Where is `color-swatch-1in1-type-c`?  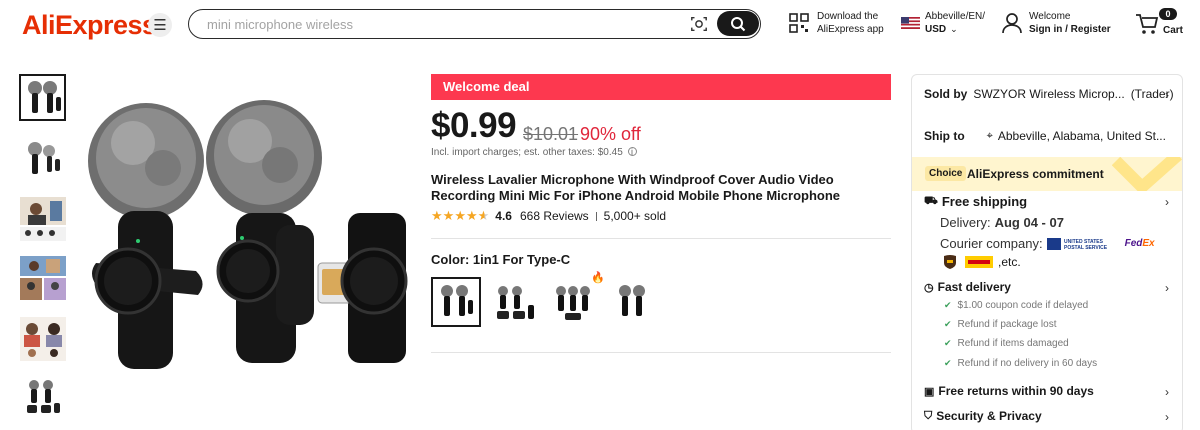
color-swatch-1in1-type-c is located at coordinates (456, 302).